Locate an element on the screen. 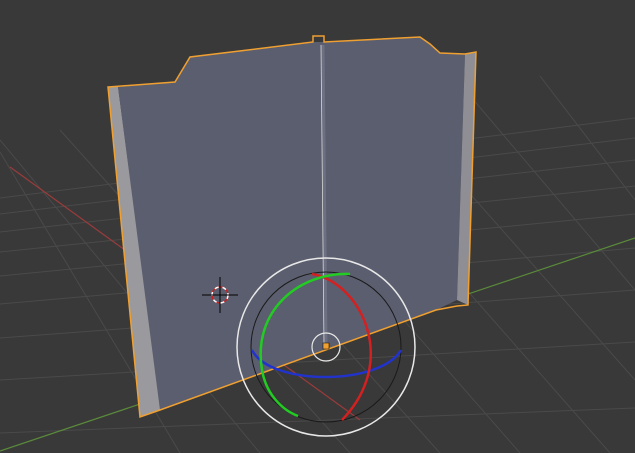 The image size is (635, 453). object-origin-dot is located at coordinates (326, 346).